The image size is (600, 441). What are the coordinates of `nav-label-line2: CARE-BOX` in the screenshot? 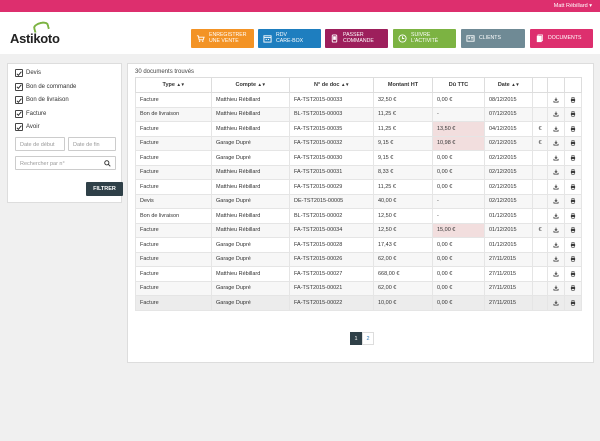 It's located at (290, 40).